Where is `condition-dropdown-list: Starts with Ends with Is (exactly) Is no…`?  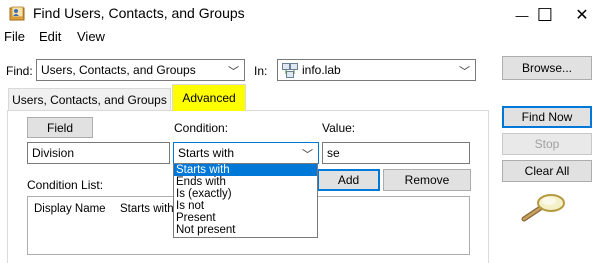
condition-dropdown-list: Starts with Ends with Is (exactly) Is no… is located at coordinates (245, 200).